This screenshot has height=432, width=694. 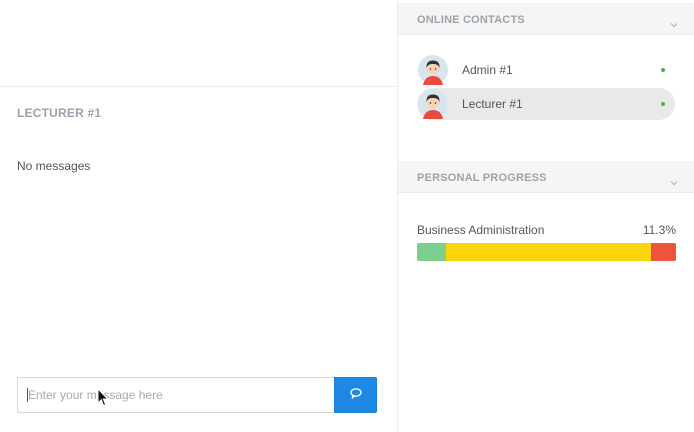 What do you see at coordinates (54, 166) in the screenshot?
I see `empty-messages-text: No messages` at bounding box center [54, 166].